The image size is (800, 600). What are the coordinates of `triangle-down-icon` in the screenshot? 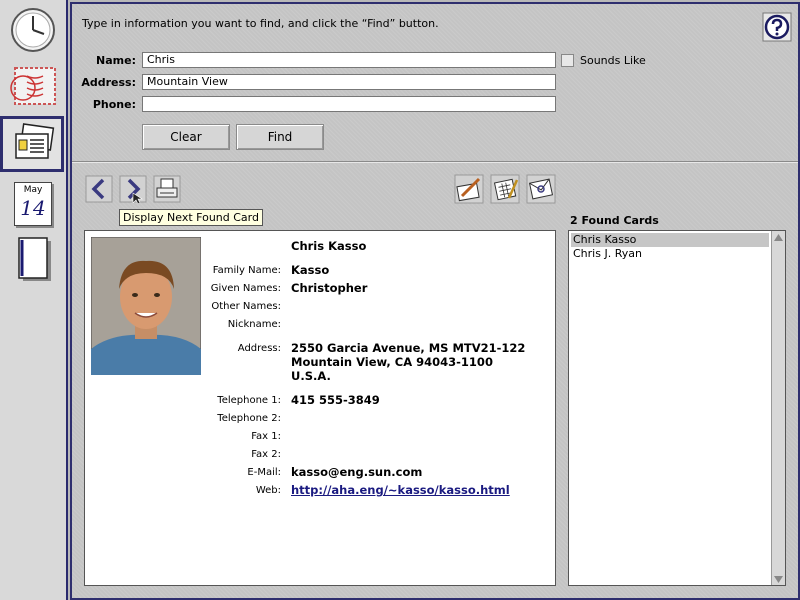 It's located at (778, 579).